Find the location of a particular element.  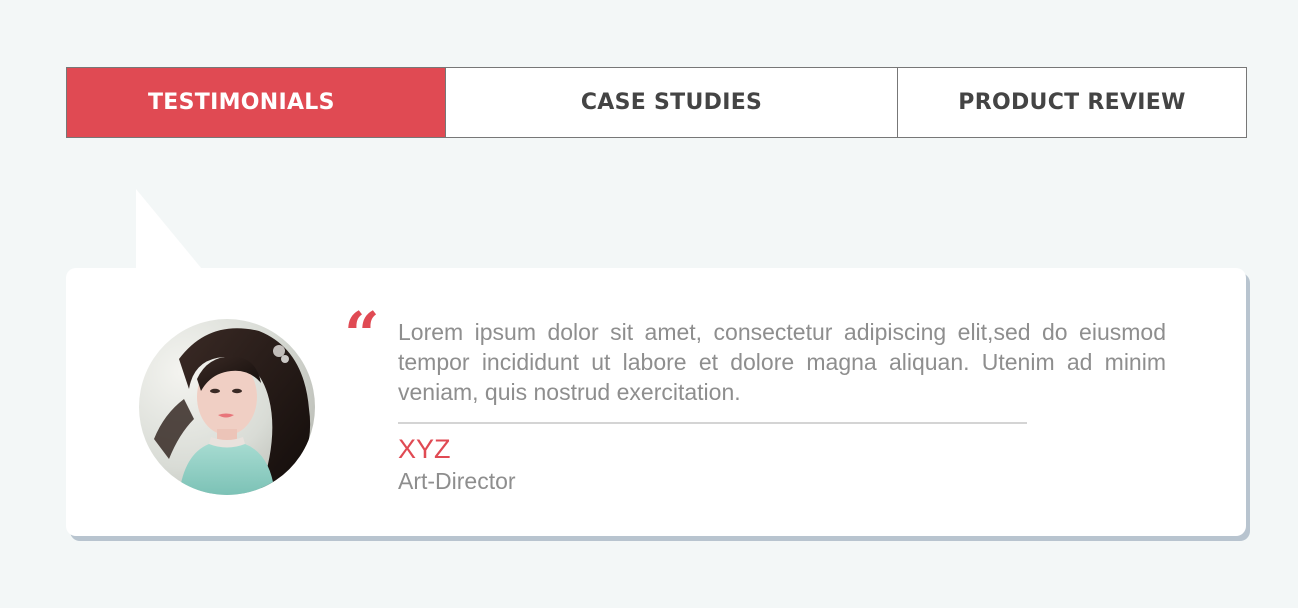

tab-case-studies: CASE STUDIES is located at coordinates (671, 102).